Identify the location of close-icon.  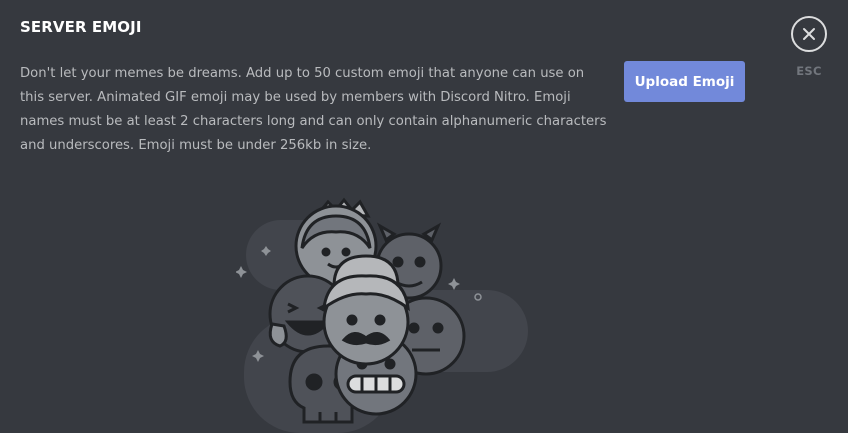
(809, 34).